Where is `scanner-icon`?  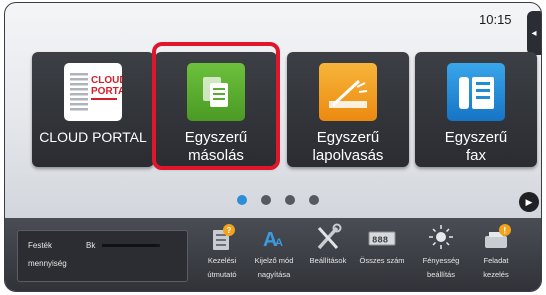
scanner-icon is located at coordinates (348, 92).